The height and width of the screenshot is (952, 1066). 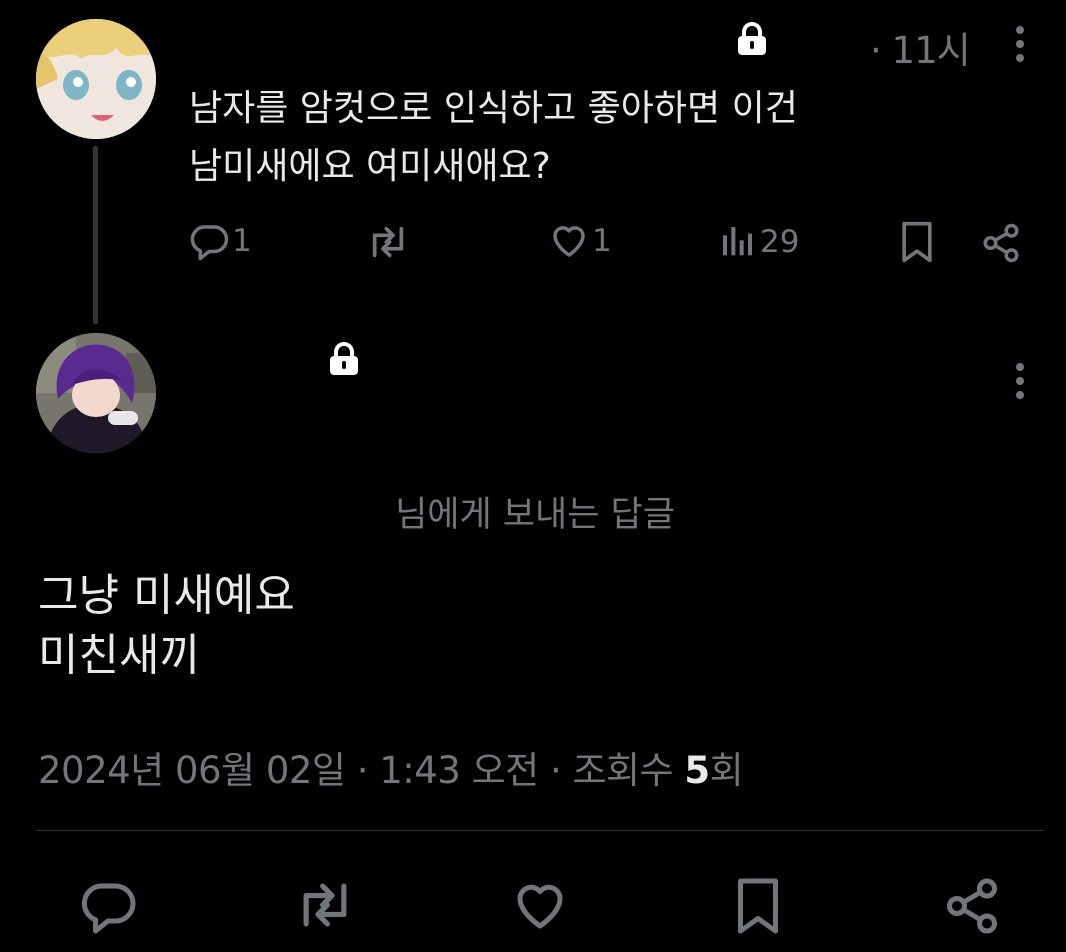 I want to click on reply-button: 1, so click(x=220, y=241).